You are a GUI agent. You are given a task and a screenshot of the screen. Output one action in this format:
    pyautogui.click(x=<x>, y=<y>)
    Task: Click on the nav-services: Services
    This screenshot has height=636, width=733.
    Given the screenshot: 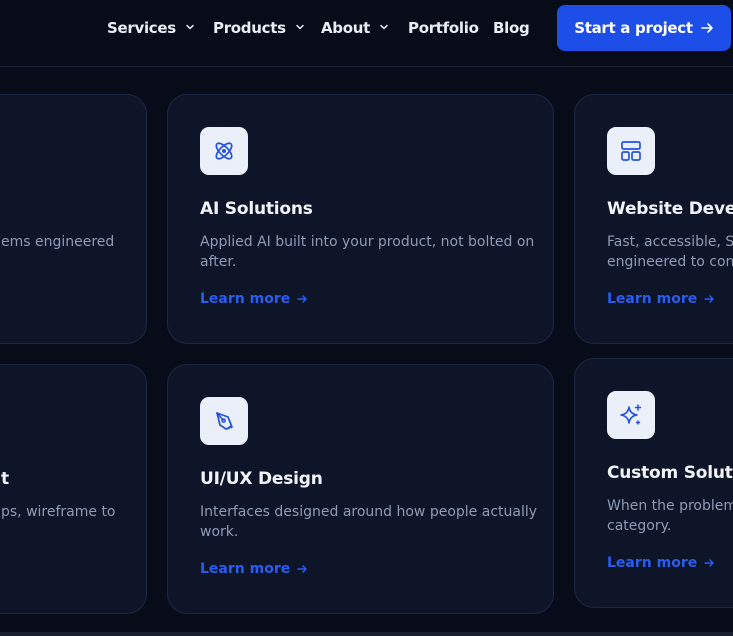 What is the action you would take?
    pyautogui.click(x=151, y=28)
    